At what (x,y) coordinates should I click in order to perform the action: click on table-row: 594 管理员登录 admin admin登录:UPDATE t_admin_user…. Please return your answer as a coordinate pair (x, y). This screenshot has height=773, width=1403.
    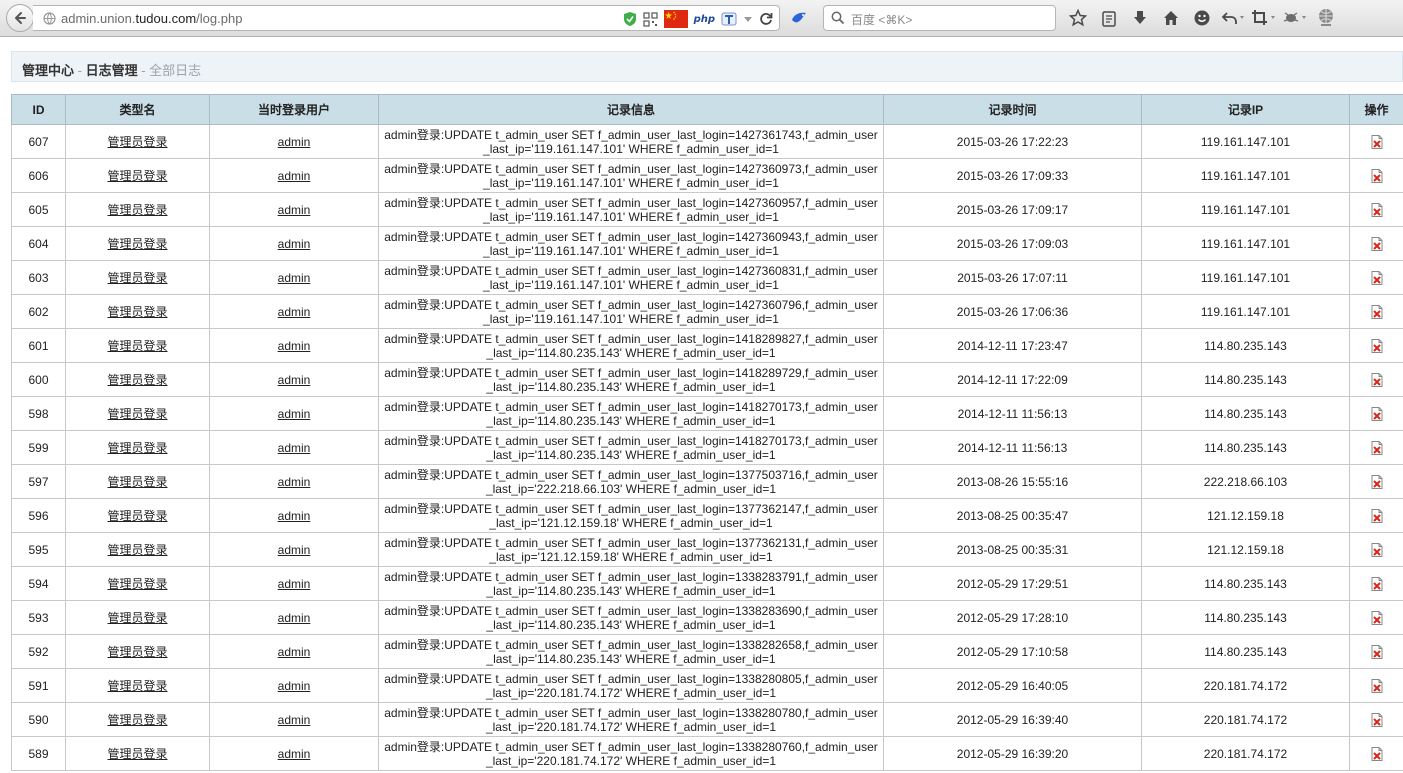
    Looking at the image, I should click on (707, 583).